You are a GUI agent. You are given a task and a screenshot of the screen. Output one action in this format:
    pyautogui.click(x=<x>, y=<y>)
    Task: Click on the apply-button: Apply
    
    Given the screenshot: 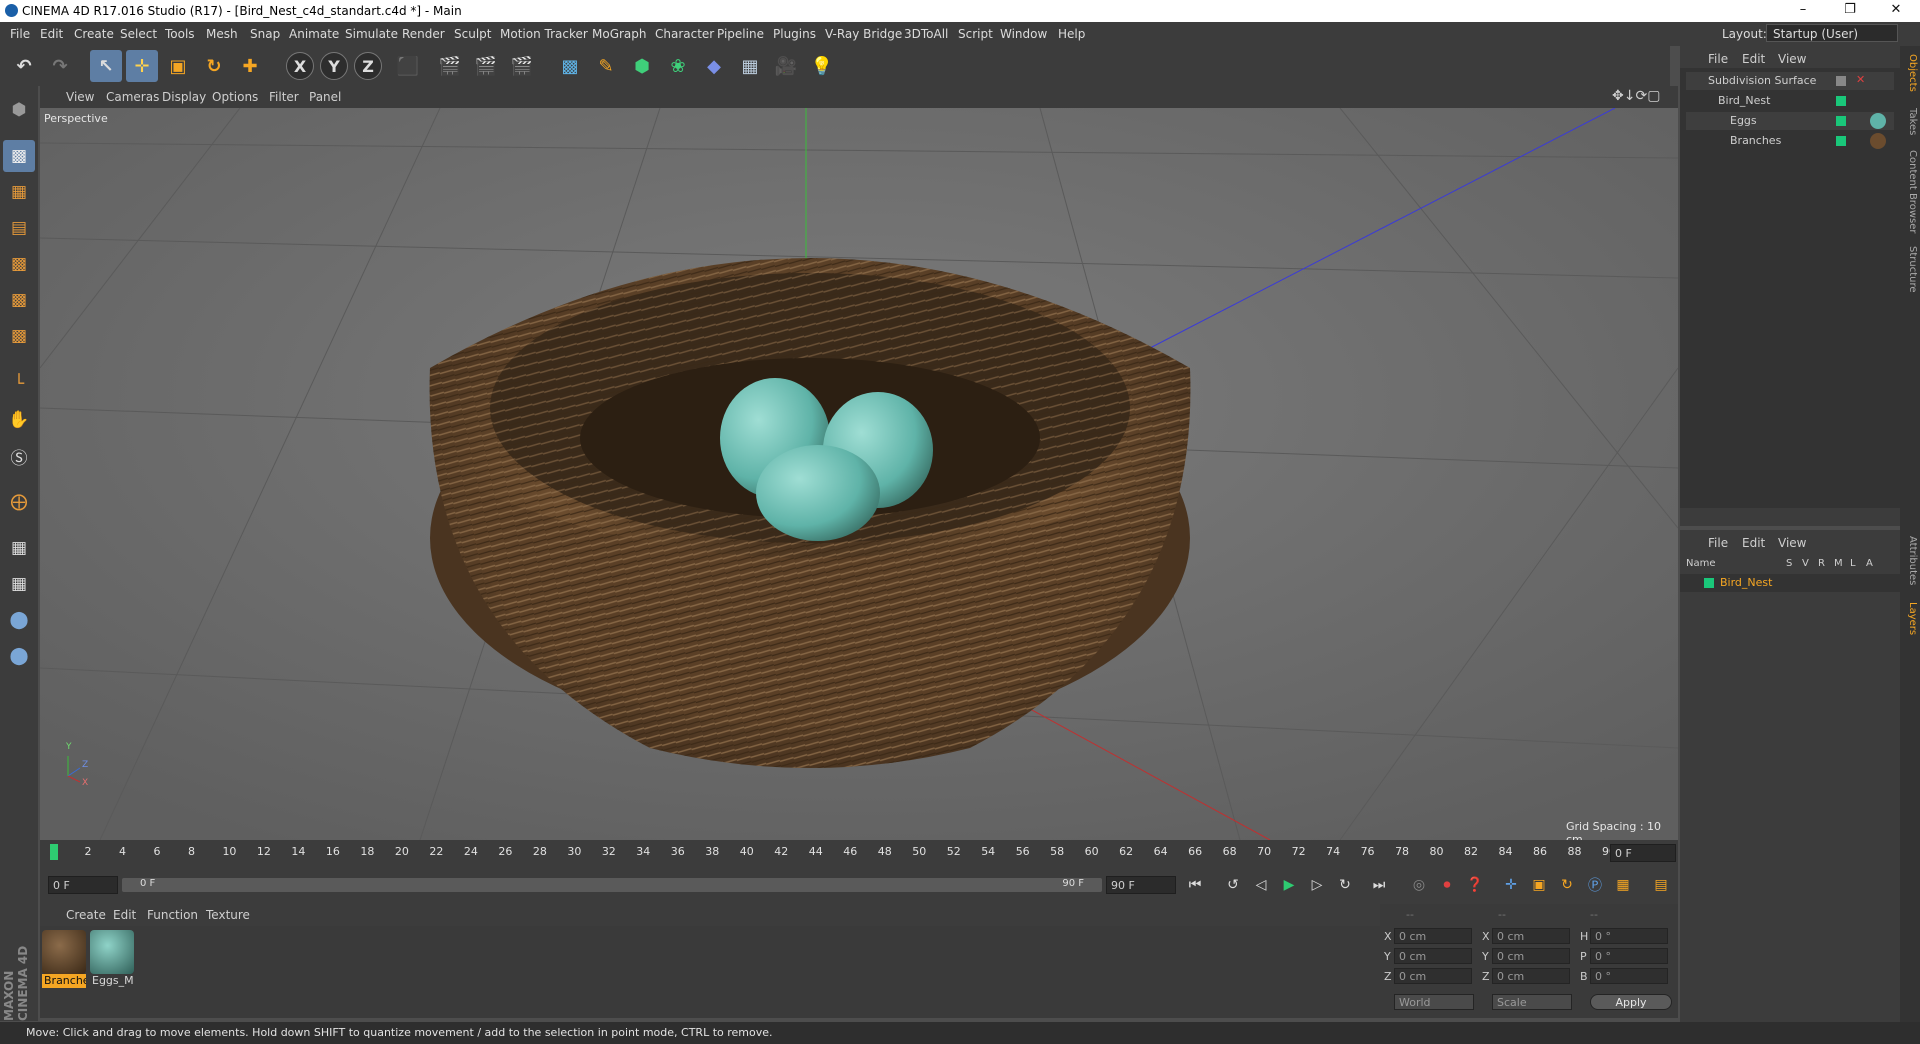 What is the action you would take?
    pyautogui.click(x=1631, y=1002)
    